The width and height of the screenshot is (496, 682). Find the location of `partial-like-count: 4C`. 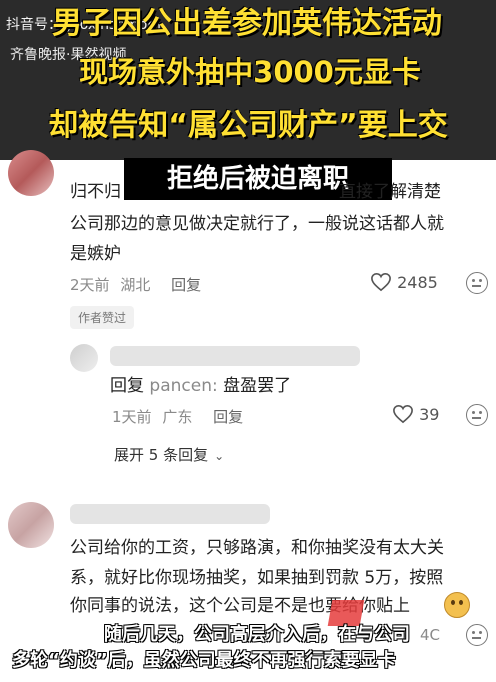

partial-like-count: 4C is located at coordinates (430, 635).